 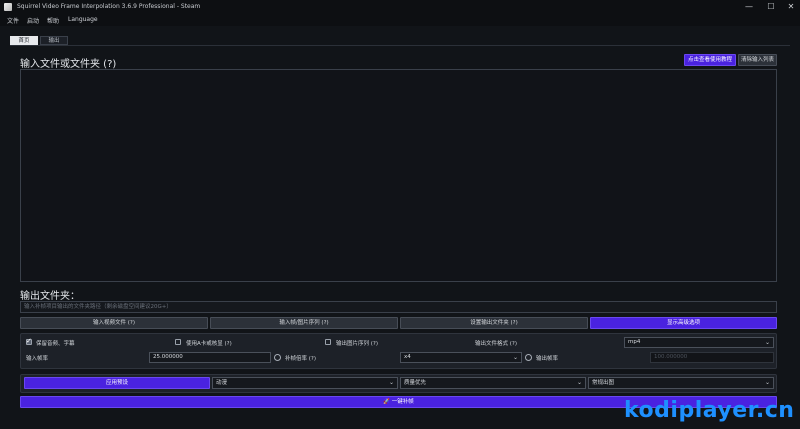 I want to click on input-fps-field: 25.000000, so click(x=210, y=357).